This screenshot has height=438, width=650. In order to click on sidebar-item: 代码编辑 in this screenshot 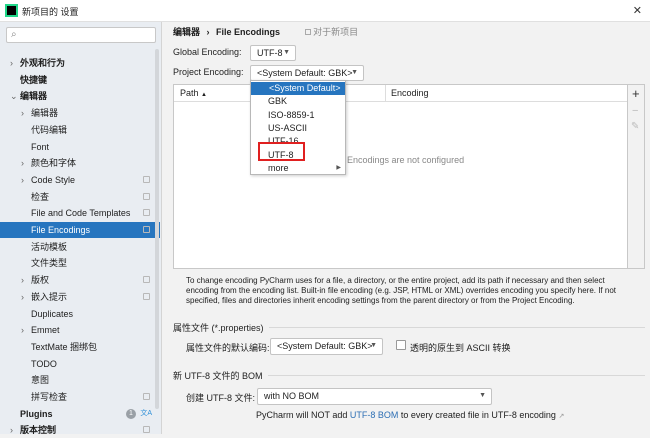, I will do `click(80, 130)`.